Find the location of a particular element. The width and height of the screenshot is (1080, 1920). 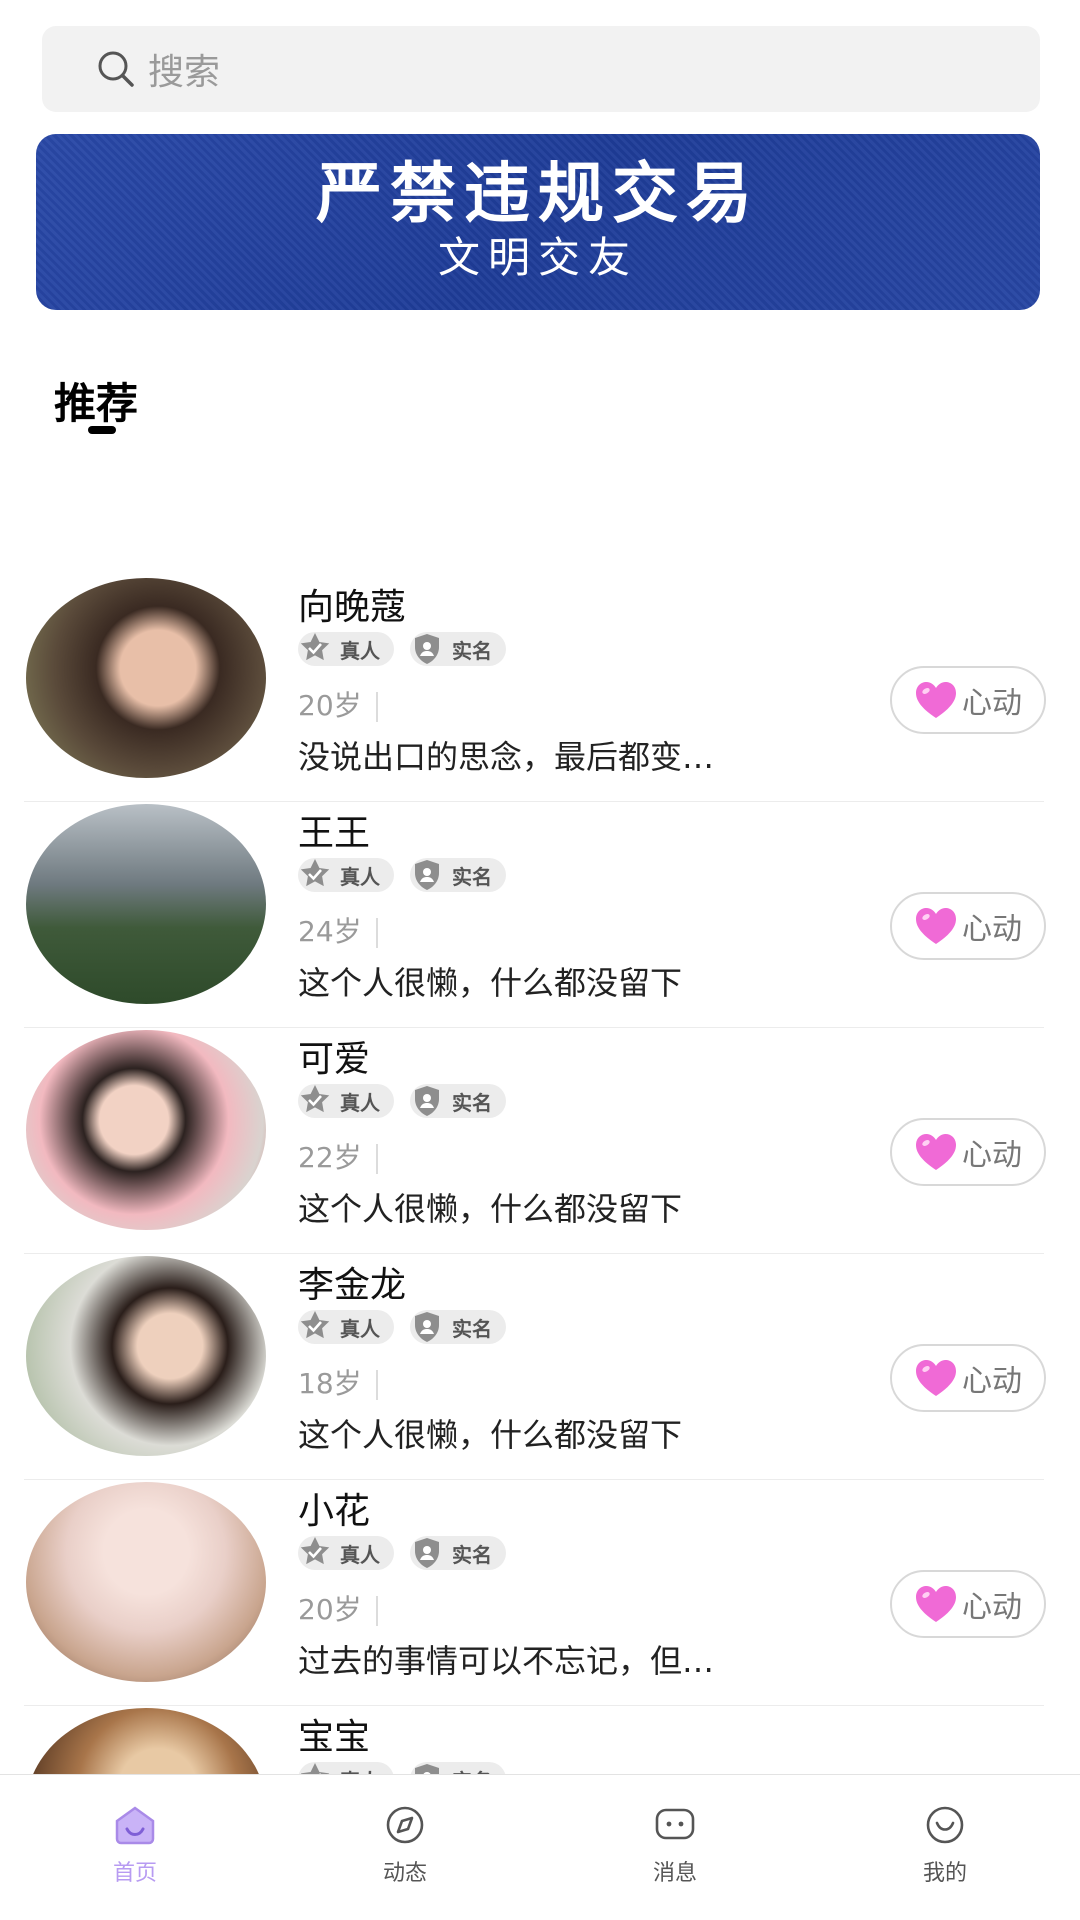

user-name: 小花 is located at coordinates (334, 1511).